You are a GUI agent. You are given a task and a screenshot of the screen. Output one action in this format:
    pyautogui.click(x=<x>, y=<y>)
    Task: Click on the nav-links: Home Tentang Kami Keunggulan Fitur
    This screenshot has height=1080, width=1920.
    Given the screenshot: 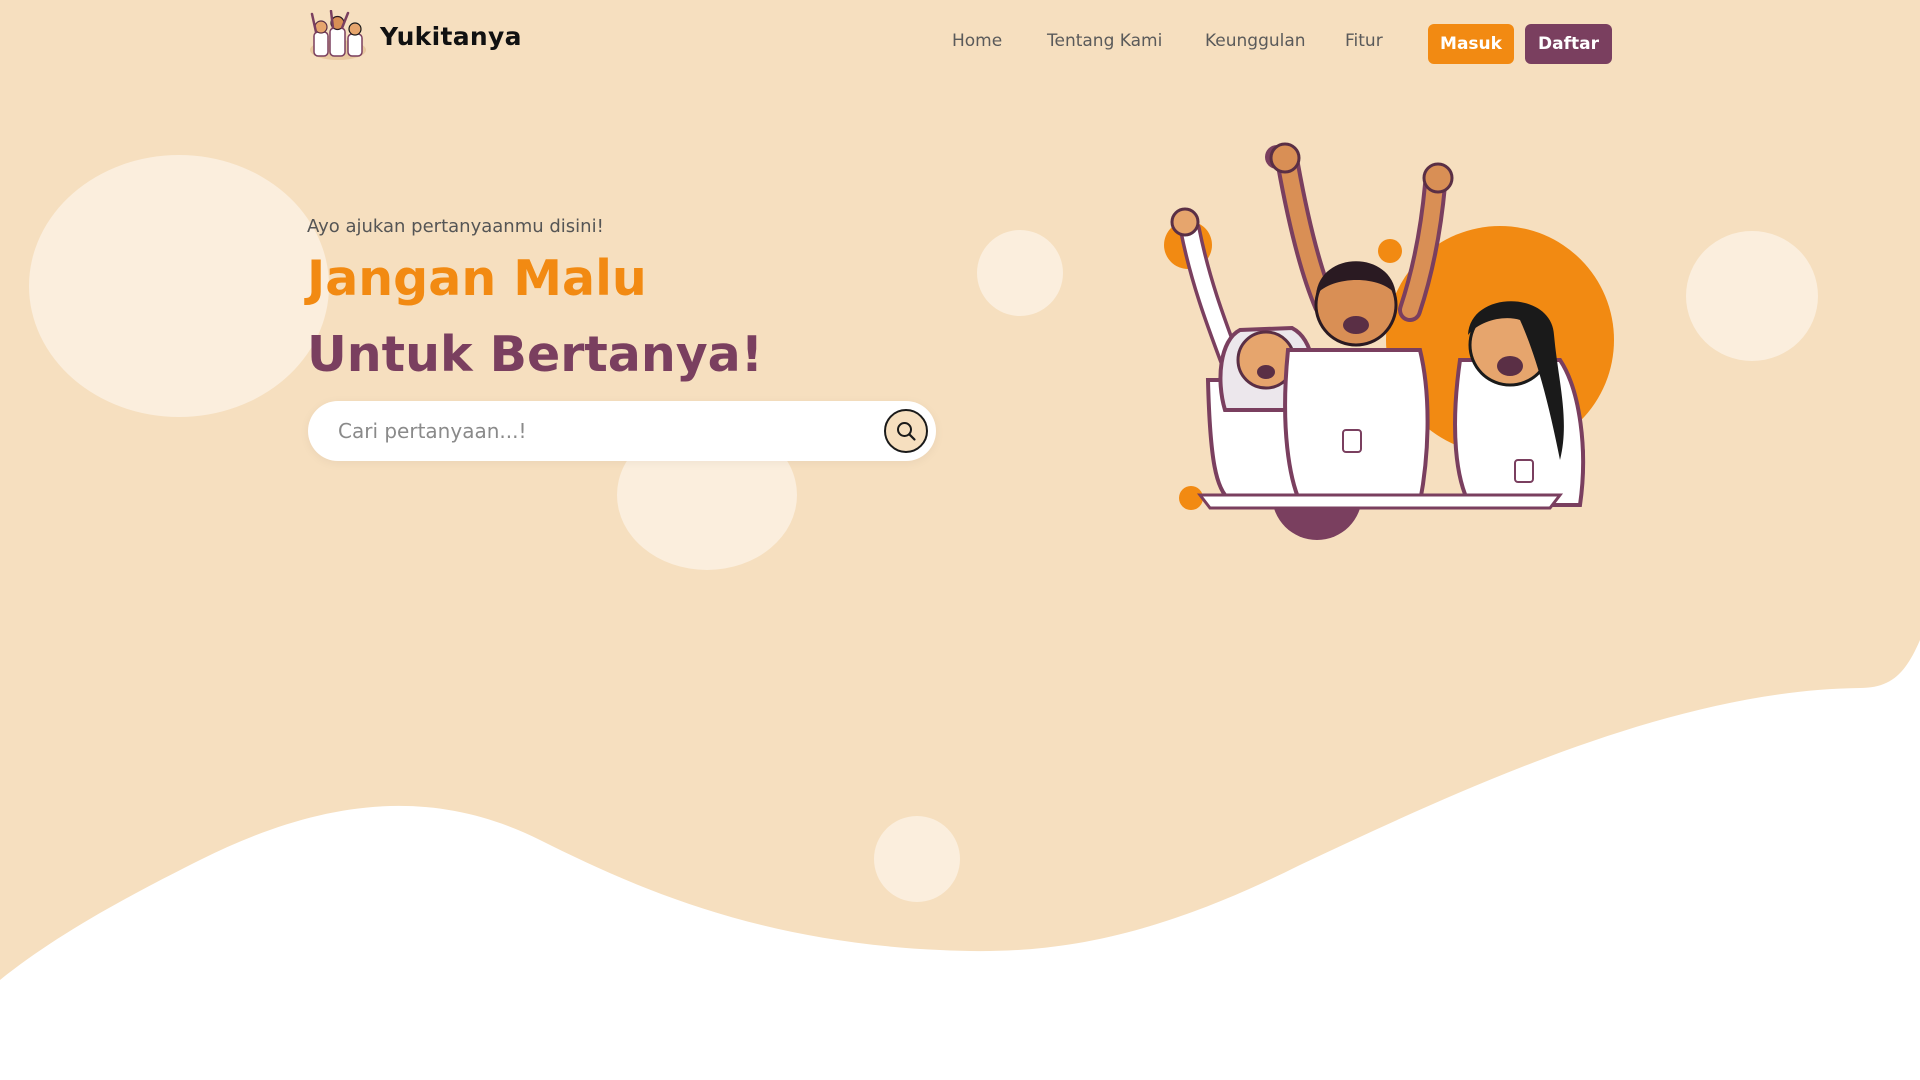 What is the action you would take?
    pyautogui.click(x=960, y=45)
    